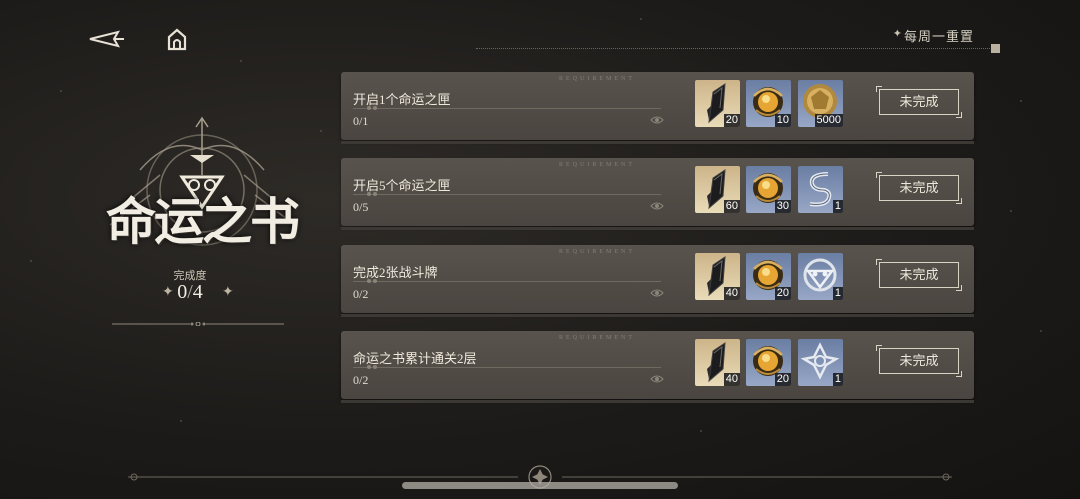  What do you see at coordinates (768, 103) in the screenshot?
I see `reward-item: 10` at bounding box center [768, 103].